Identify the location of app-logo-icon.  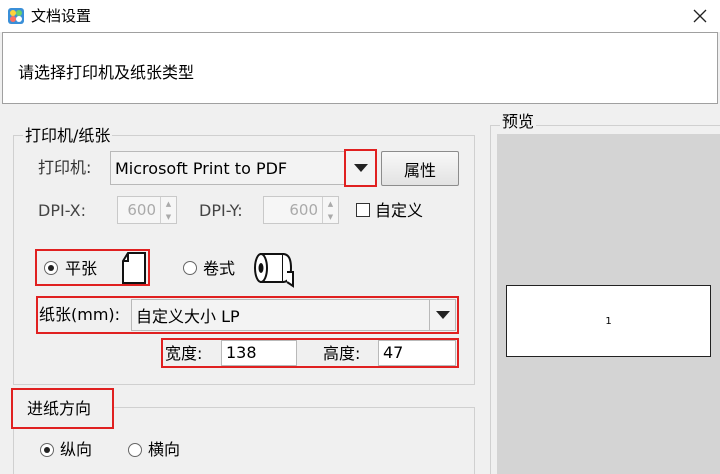
(16, 16).